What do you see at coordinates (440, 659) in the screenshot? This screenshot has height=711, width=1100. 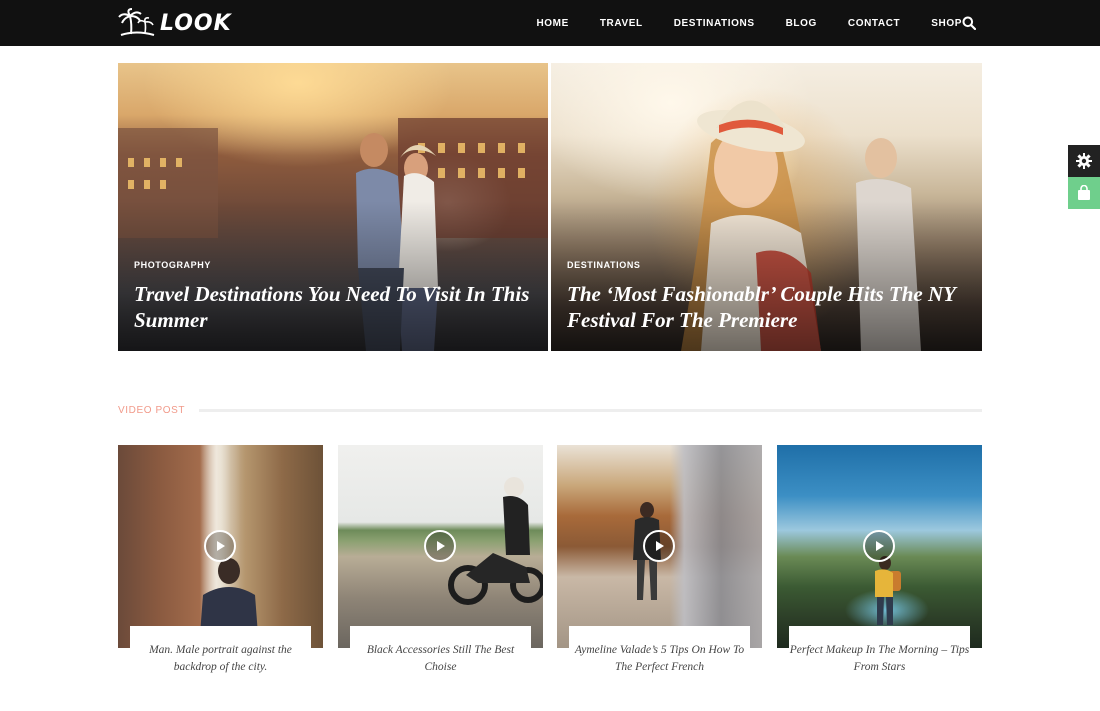 I see `video-title: Black Accessories Still The Best Choise` at bounding box center [440, 659].